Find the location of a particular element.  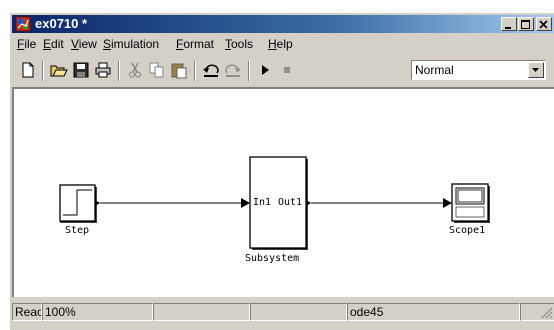

menu-edit: Edit is located at coordinates (53, 44).